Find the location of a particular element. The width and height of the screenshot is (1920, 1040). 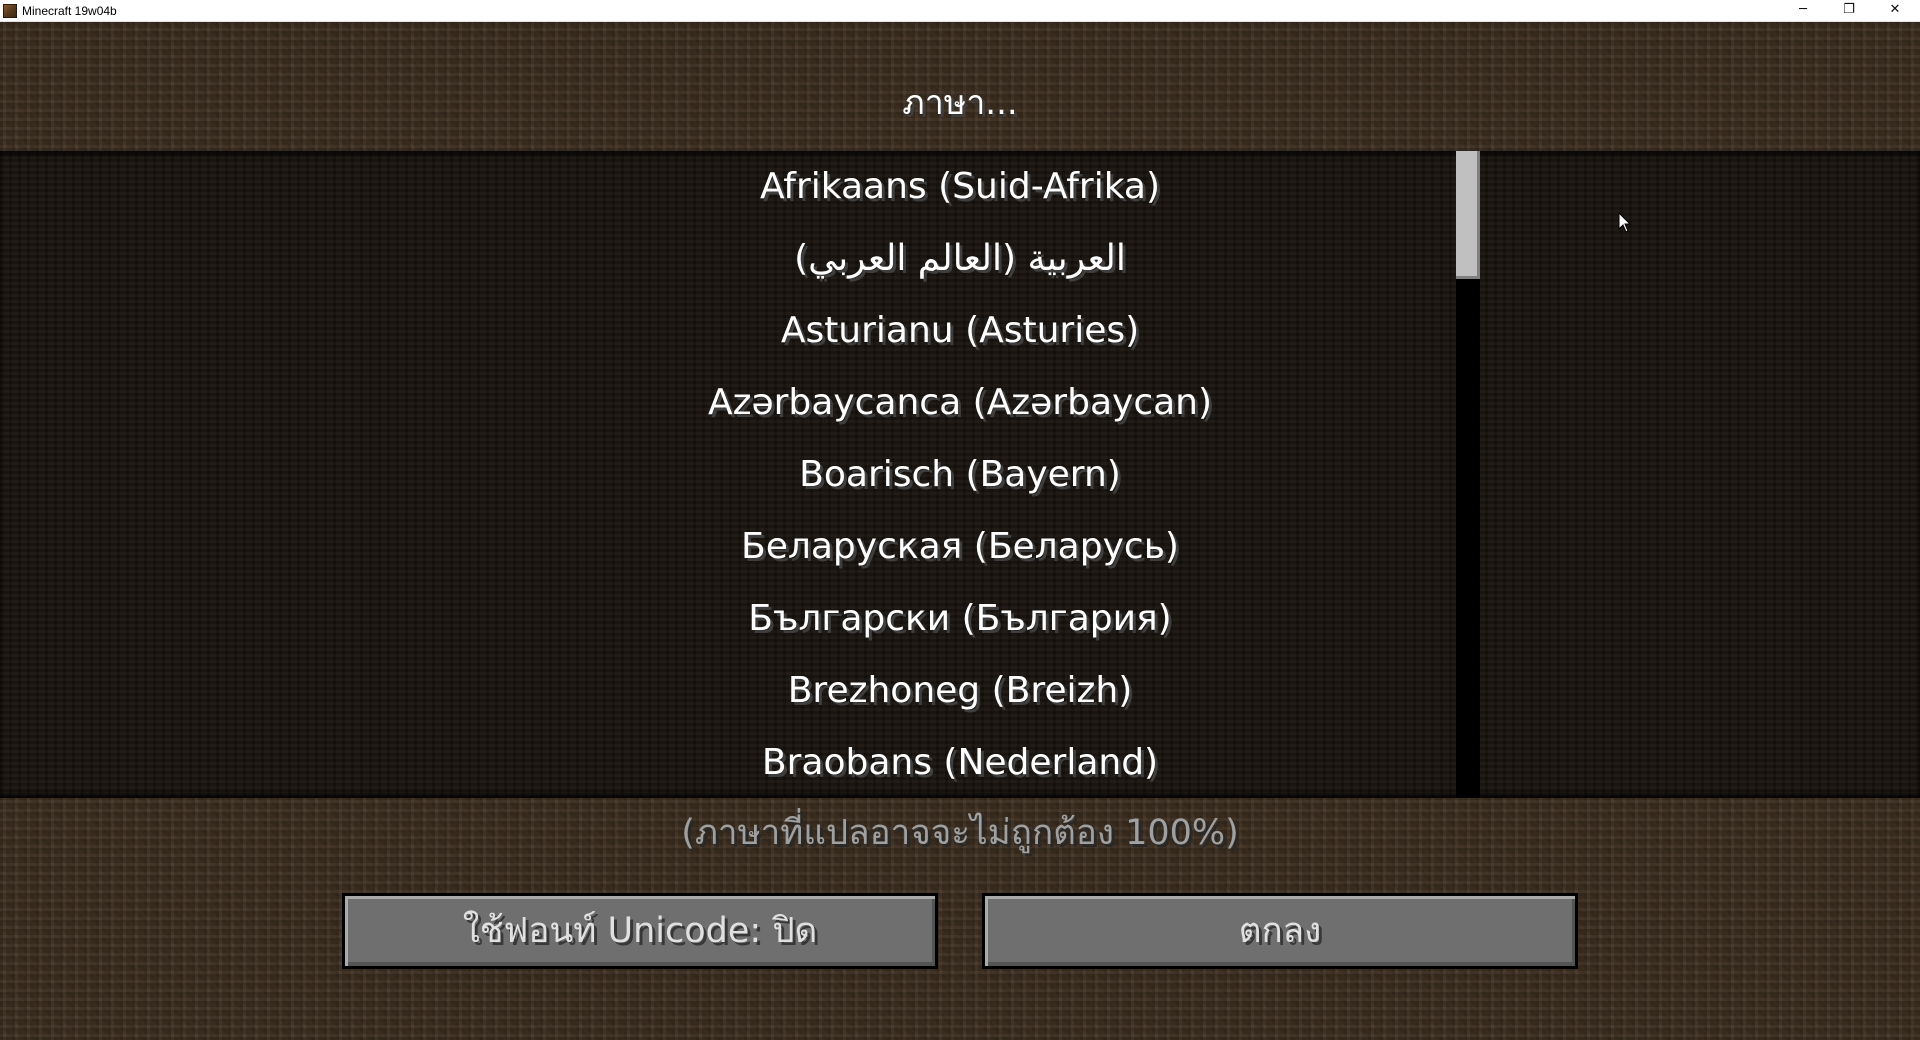

minecraft-app-icon is located at coordinates (10, 11).